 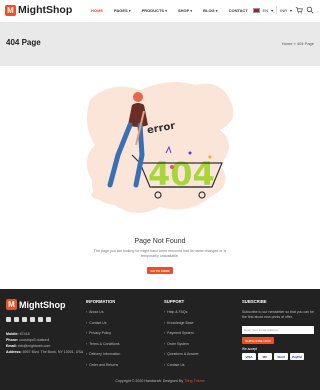 I want to click on divider, so click(x=277, y=10).